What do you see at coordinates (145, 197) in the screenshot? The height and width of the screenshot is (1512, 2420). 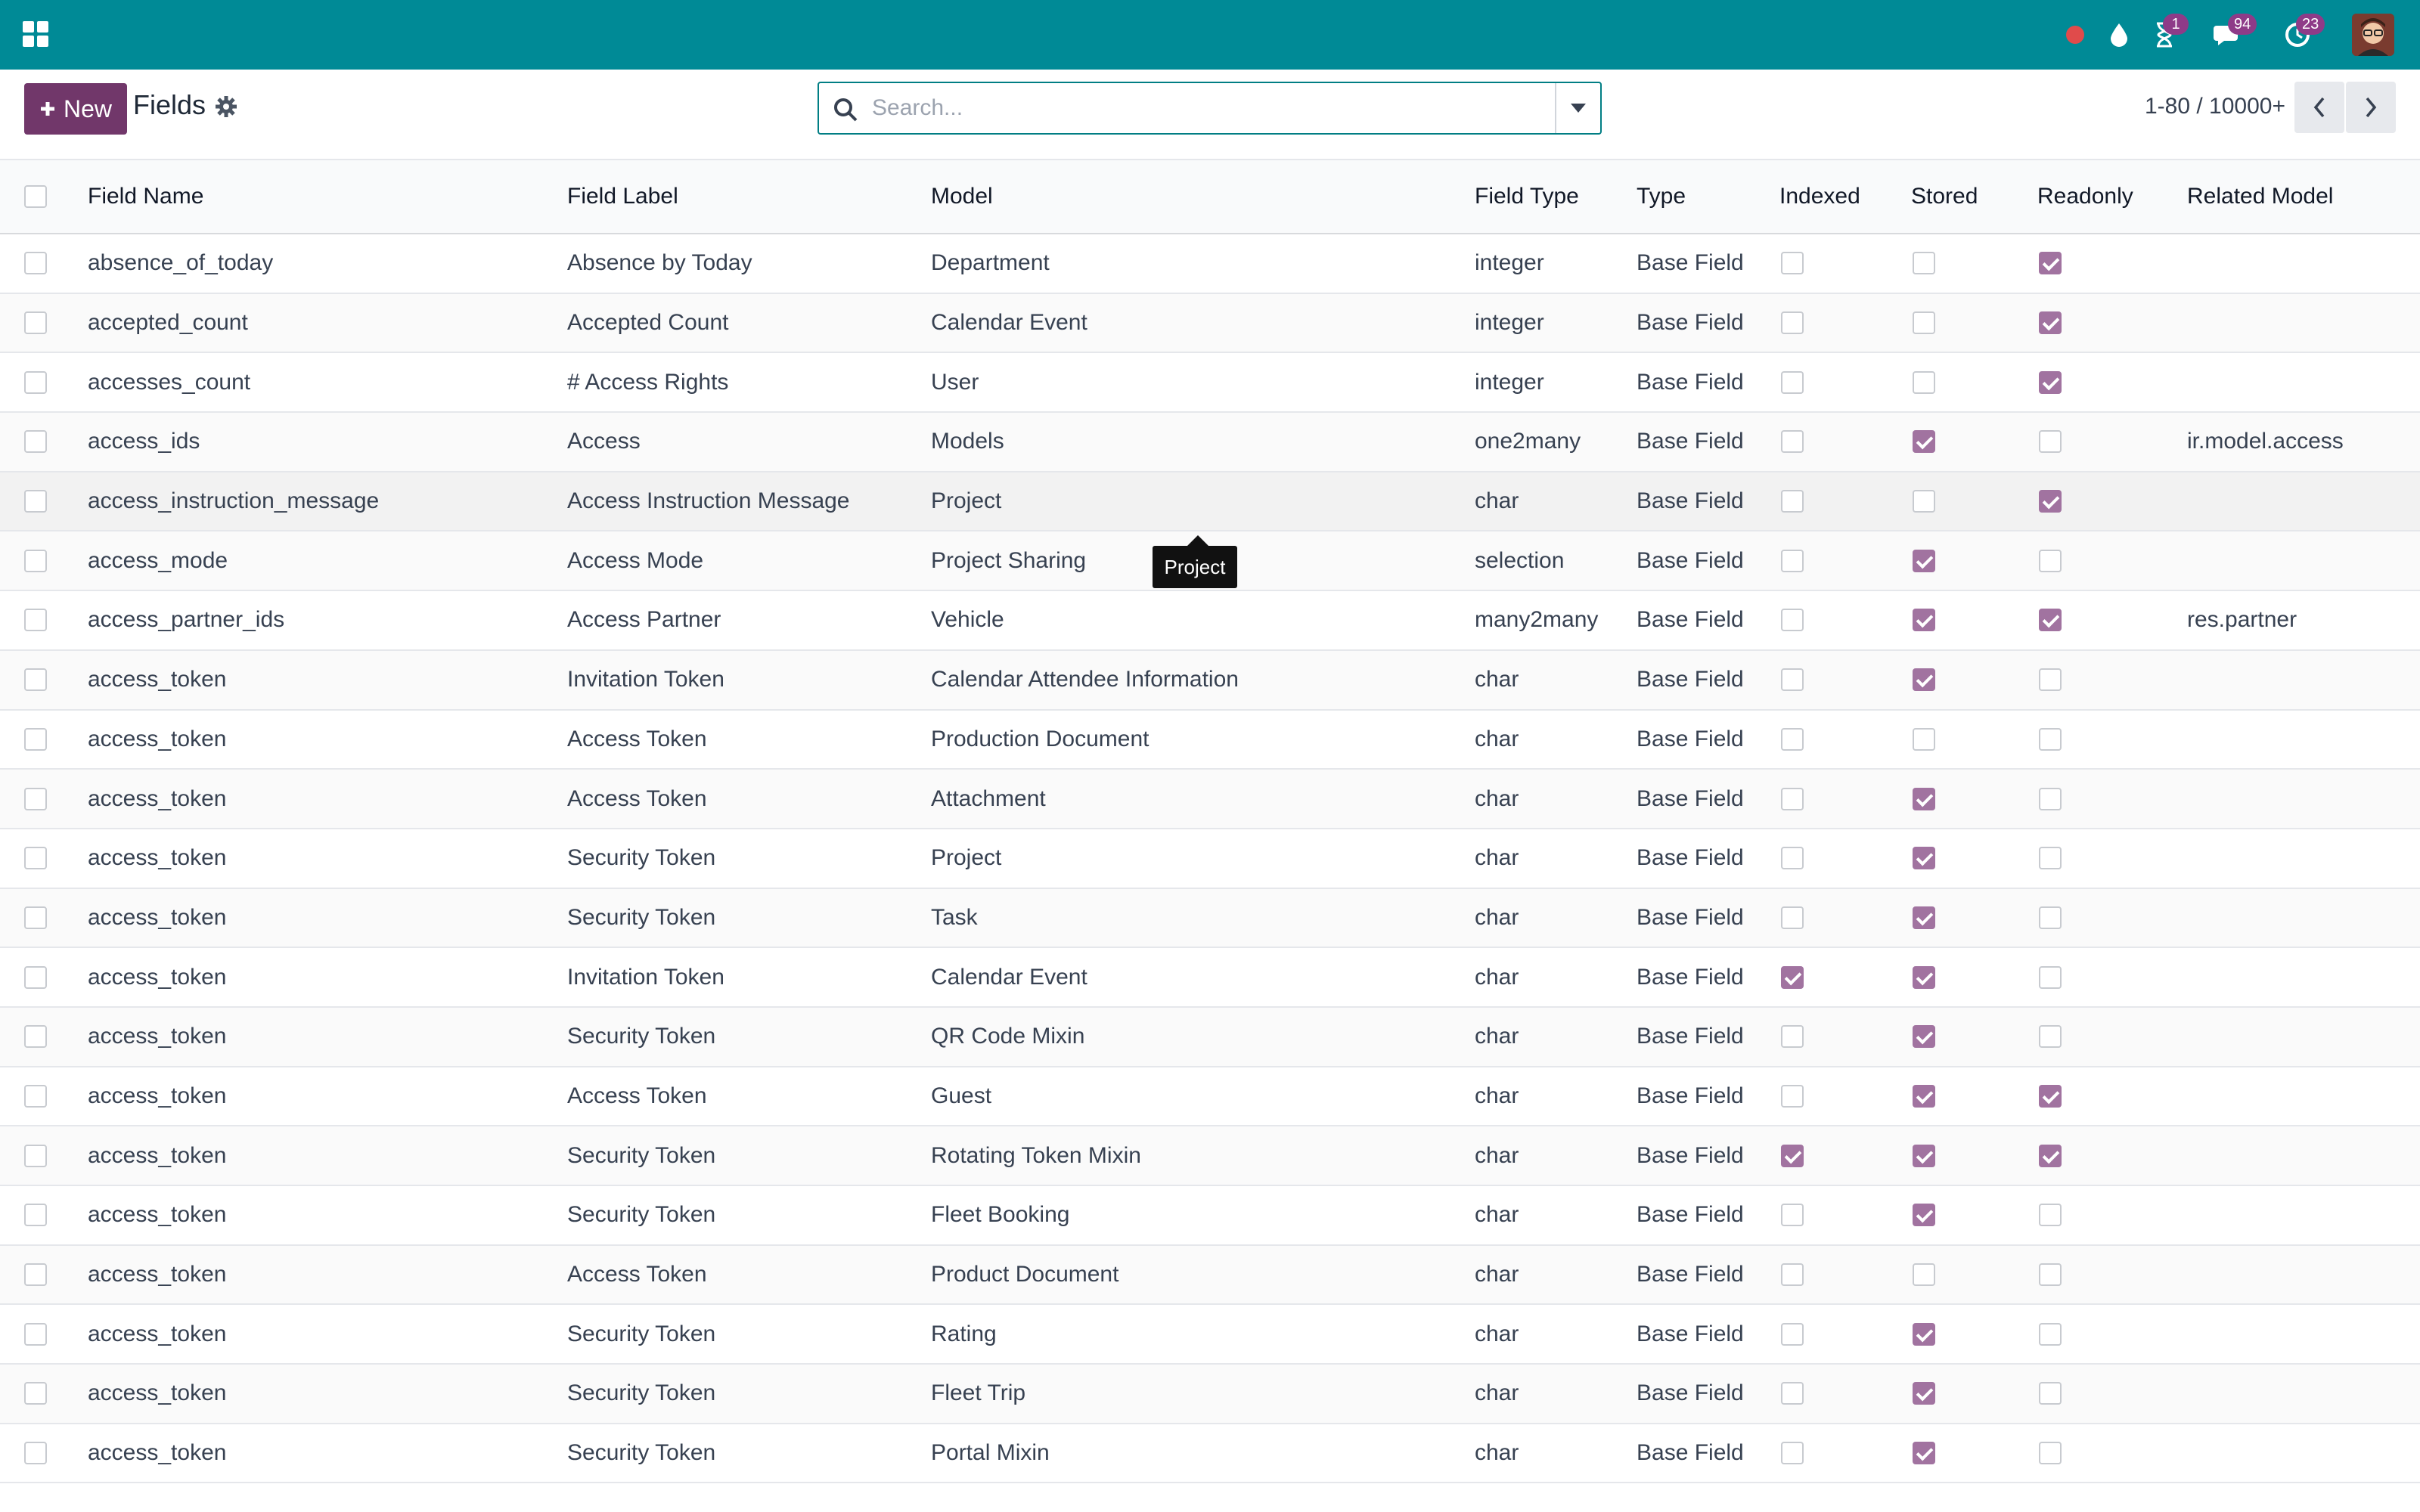 I see `column-header-field-name: Field Name` at bounding box center [145, 197].